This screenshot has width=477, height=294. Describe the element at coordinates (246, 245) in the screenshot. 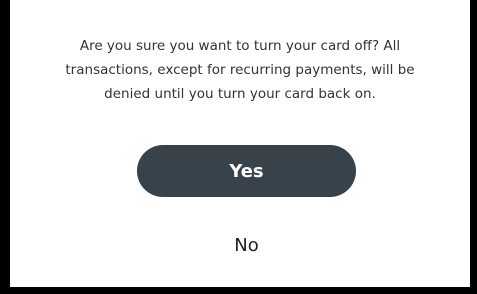

I see `no-button: No` at that location.